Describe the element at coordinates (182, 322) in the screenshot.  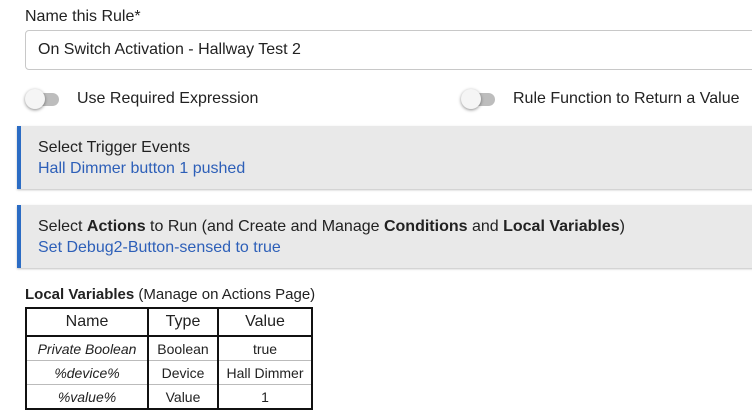
I see `column-header-type: Type` at that location.